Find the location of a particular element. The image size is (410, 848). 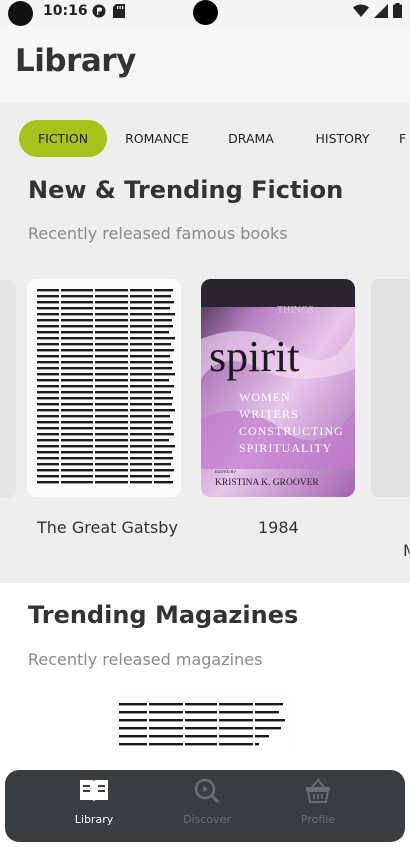

search-icon is located at coordinates (207, 793).